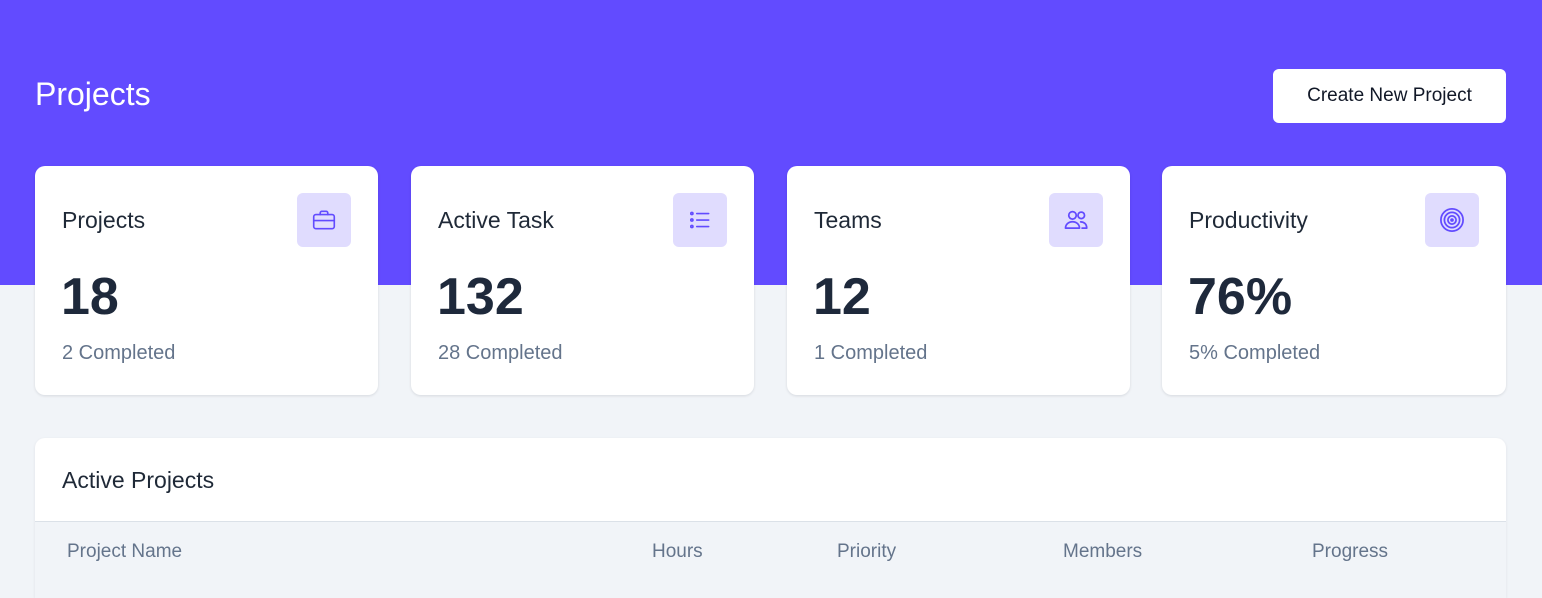 Image resolution: width=1542 pixels, height=598 pixels. What do you see at coordinates (104, 220) in the screenshot?
I see `stat-label: Projects` at bounding box center [104, 220].